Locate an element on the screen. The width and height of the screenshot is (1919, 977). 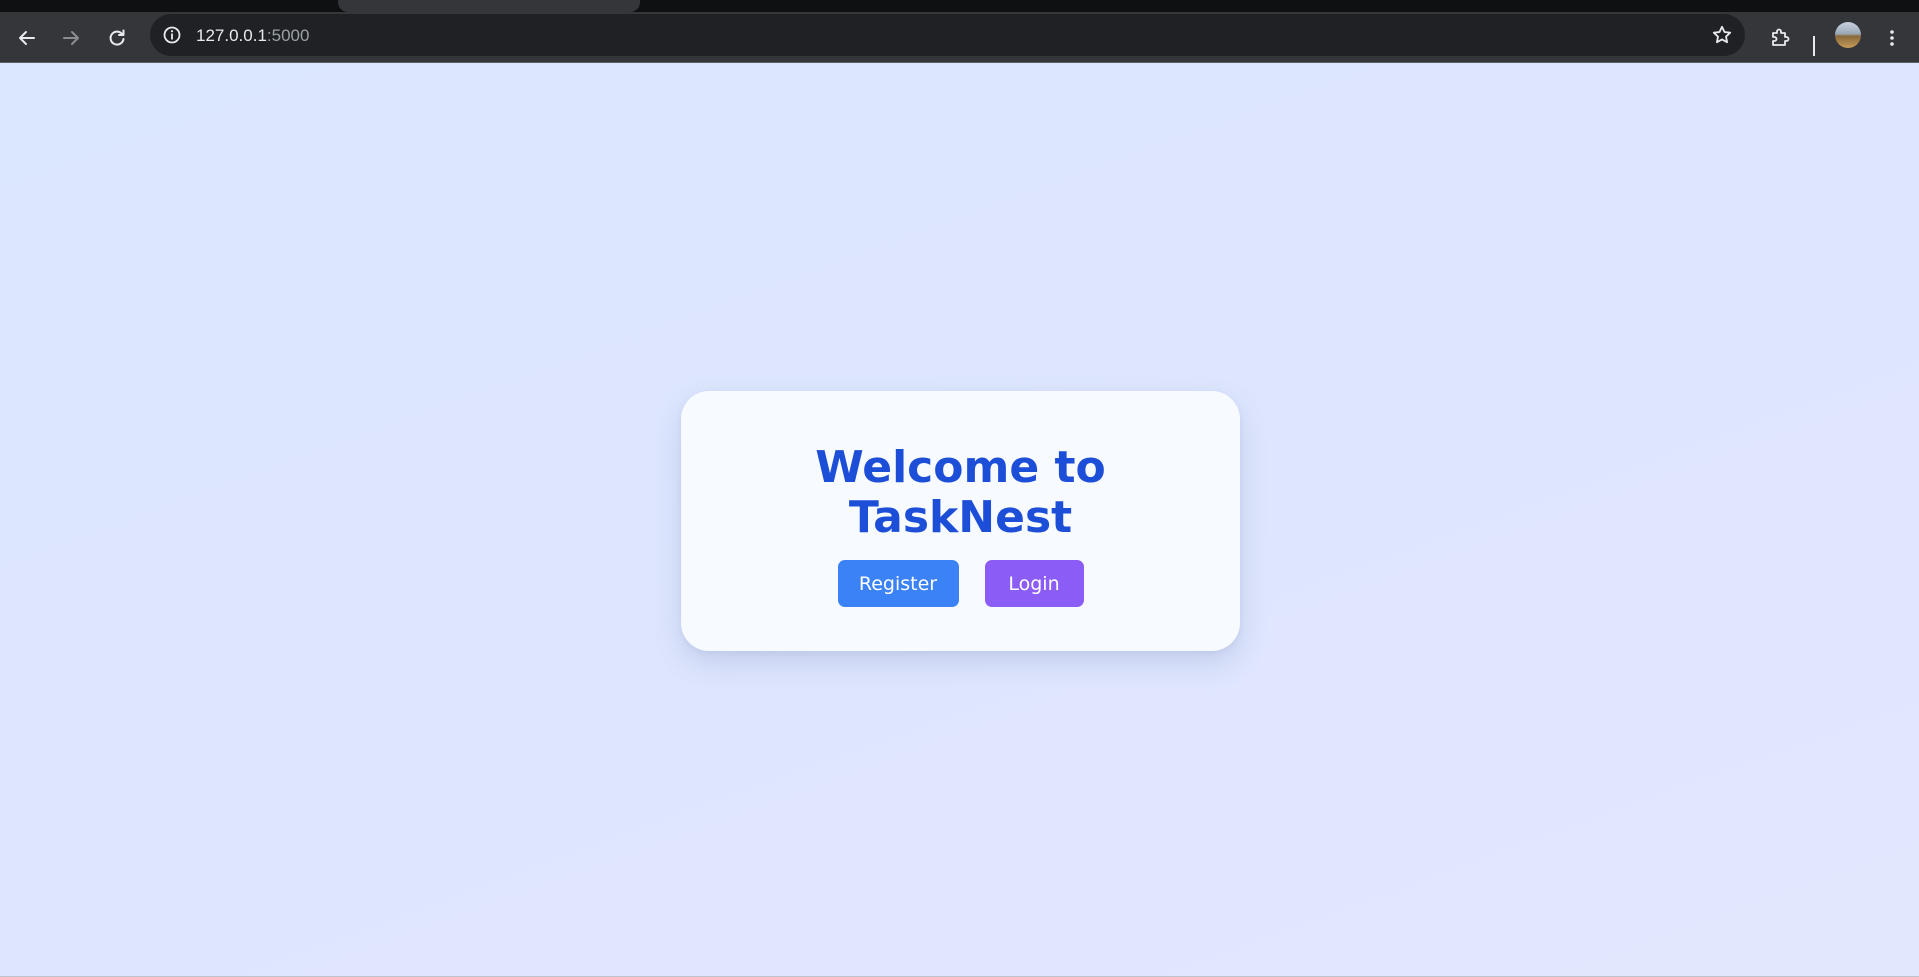
register-button: Register is located at coordinates (898, 583).